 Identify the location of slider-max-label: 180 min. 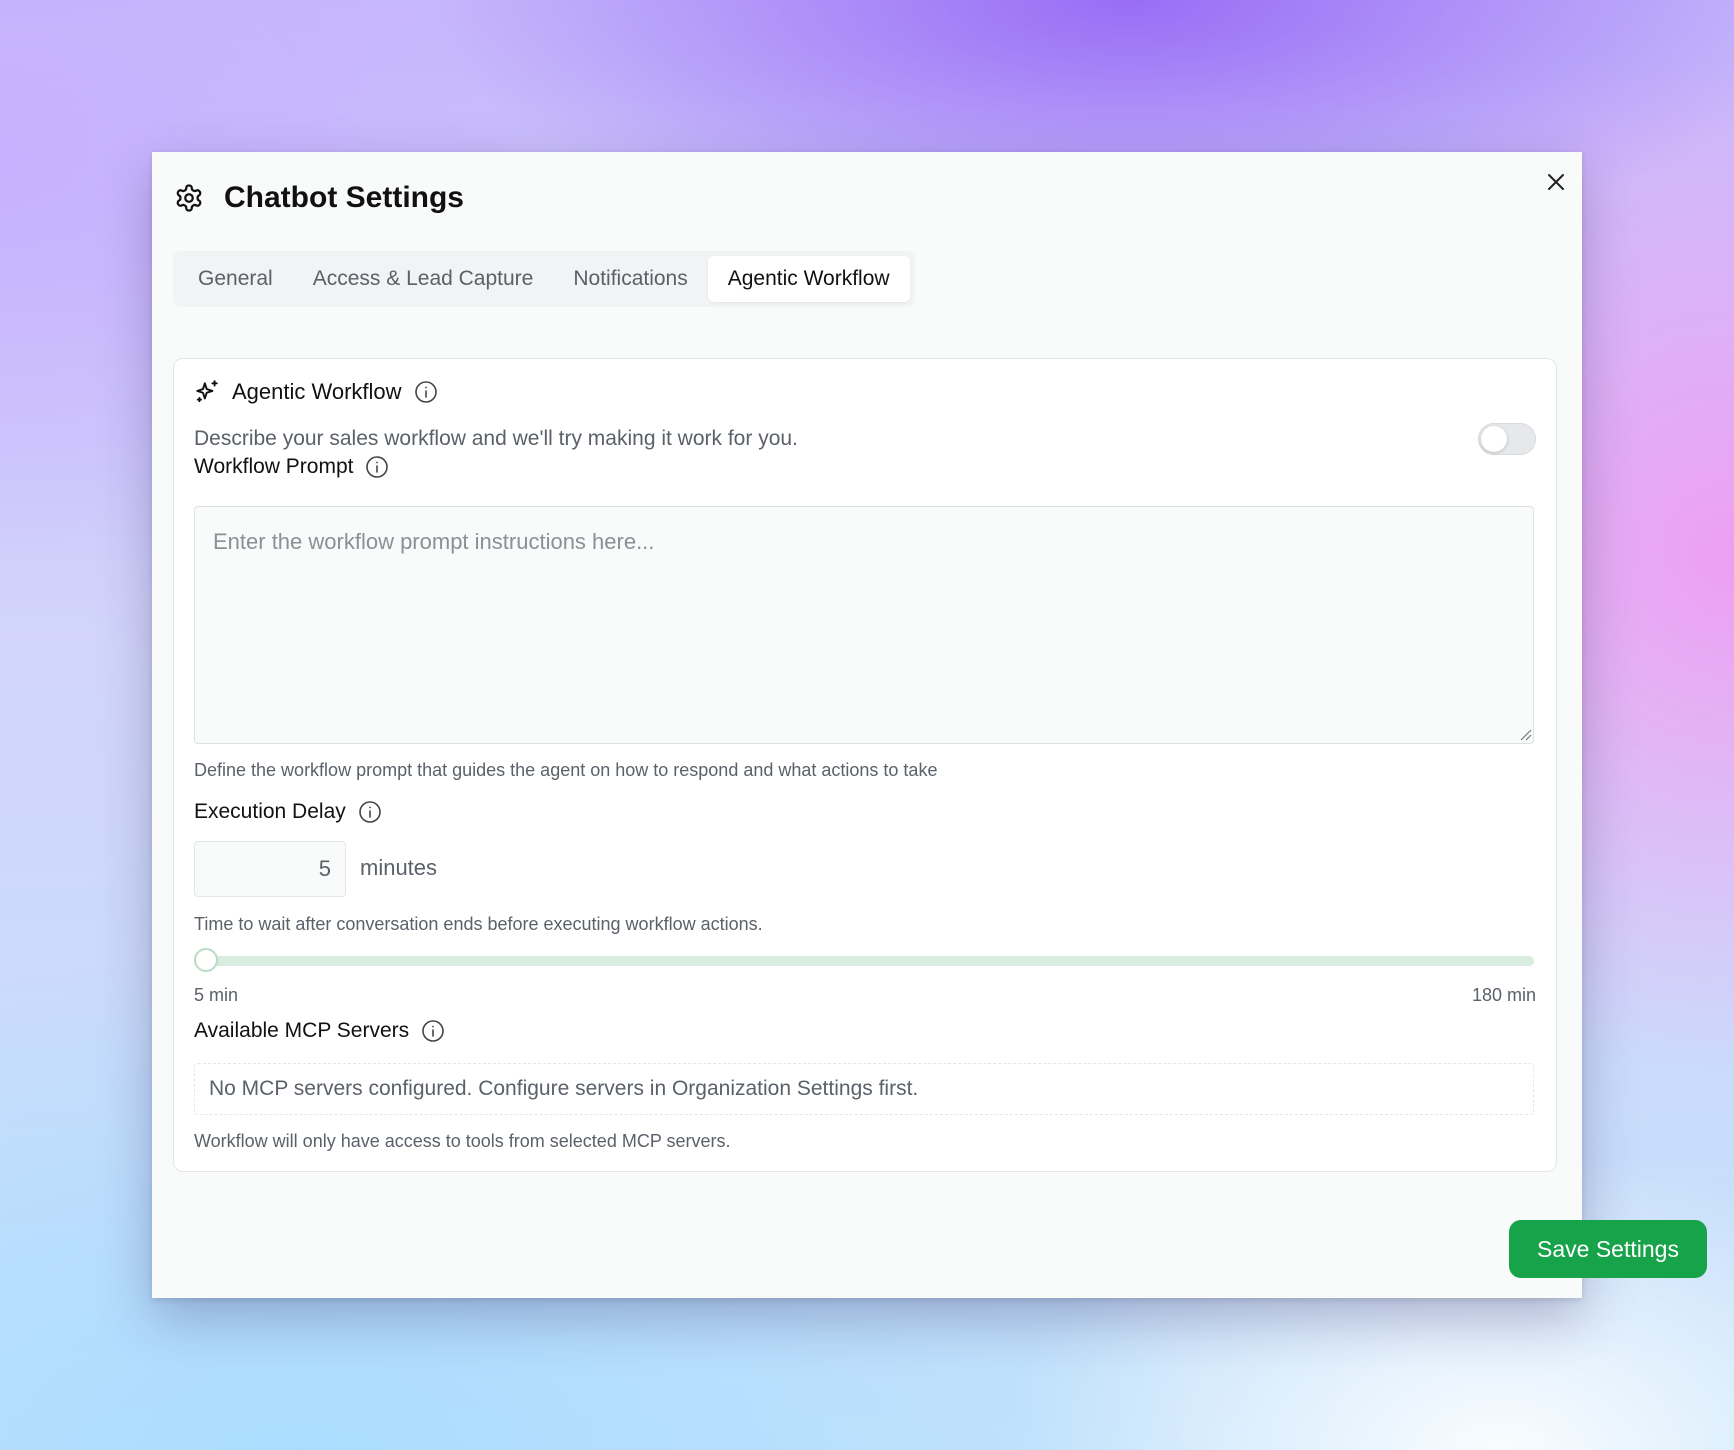
(1503, 995).